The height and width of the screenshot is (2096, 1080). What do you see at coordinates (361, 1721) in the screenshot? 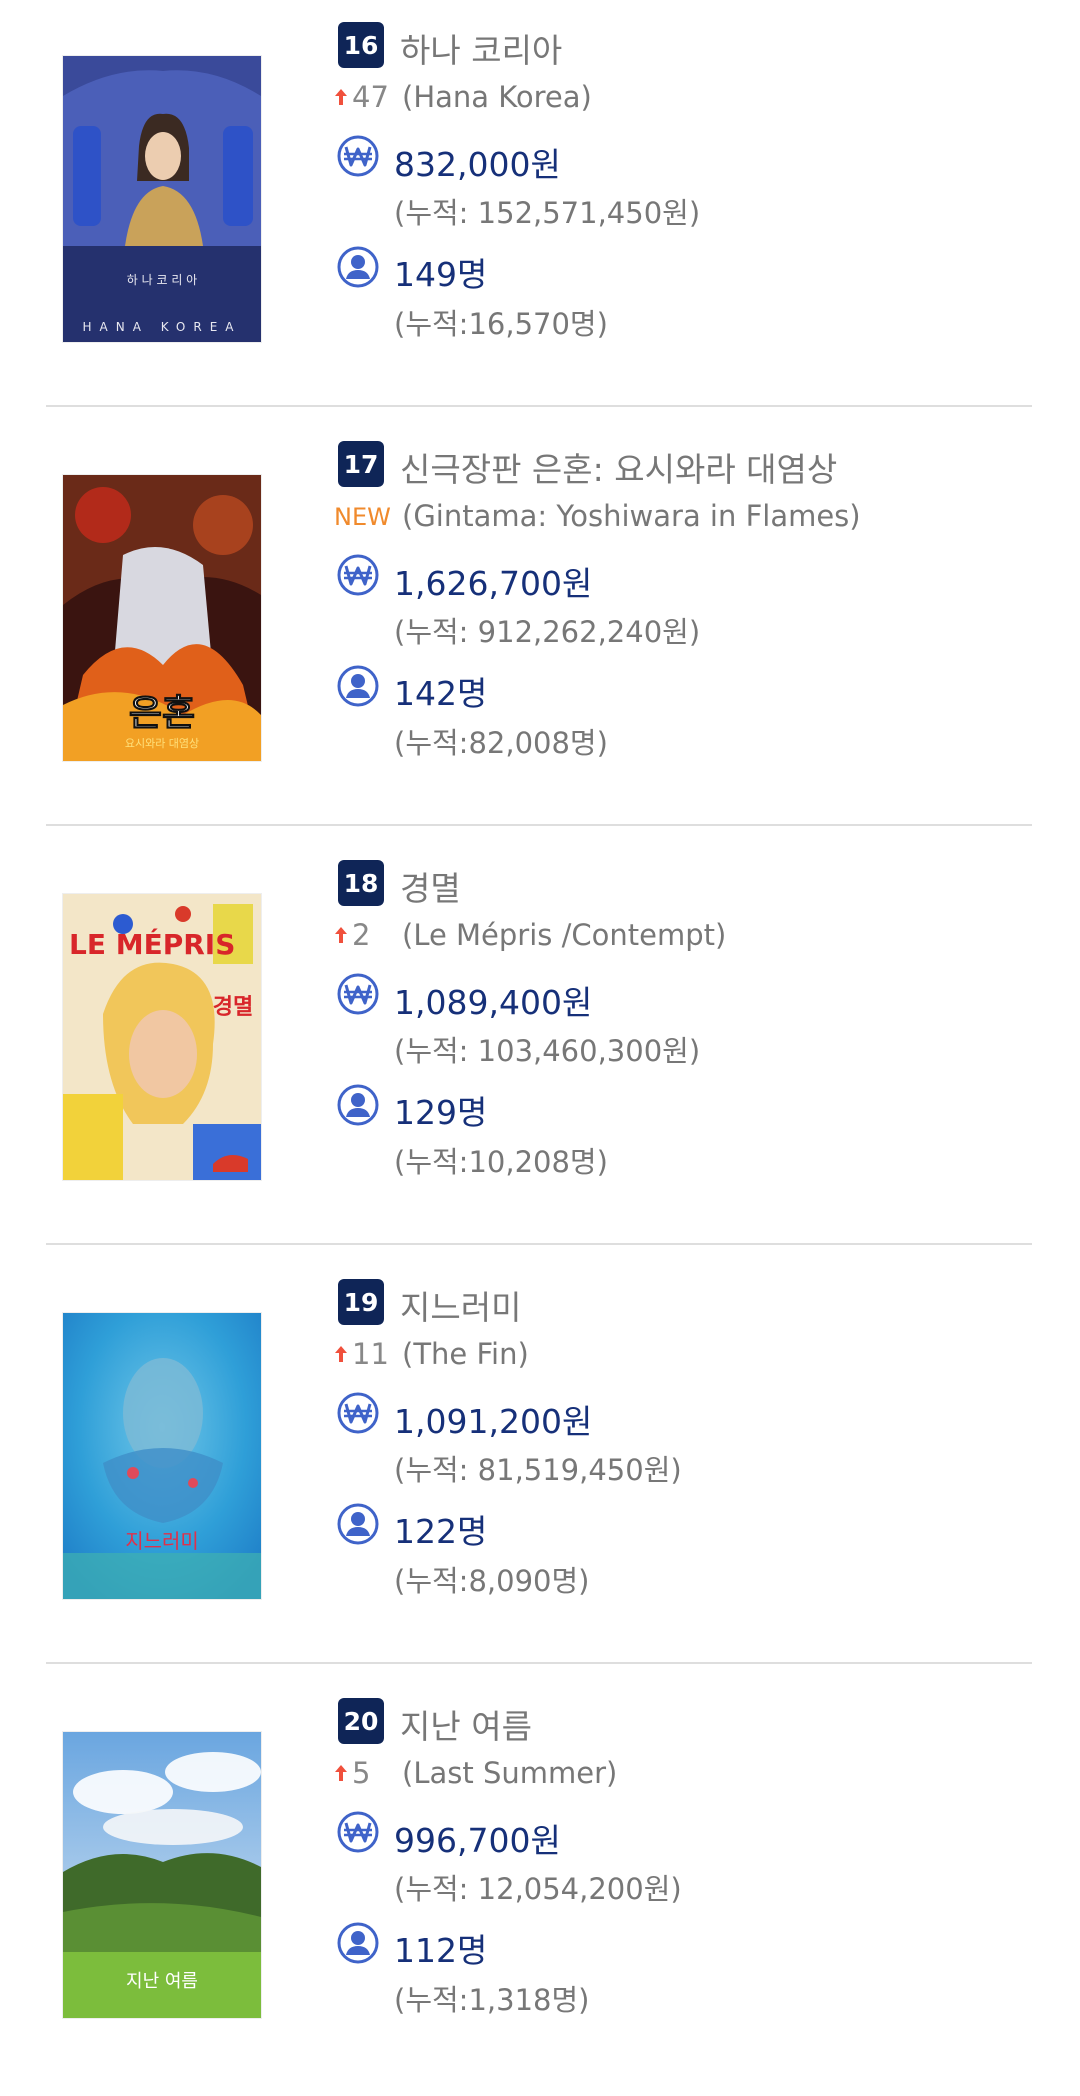
I see `rank-badge: 20` at bounding box center [361, 1721].